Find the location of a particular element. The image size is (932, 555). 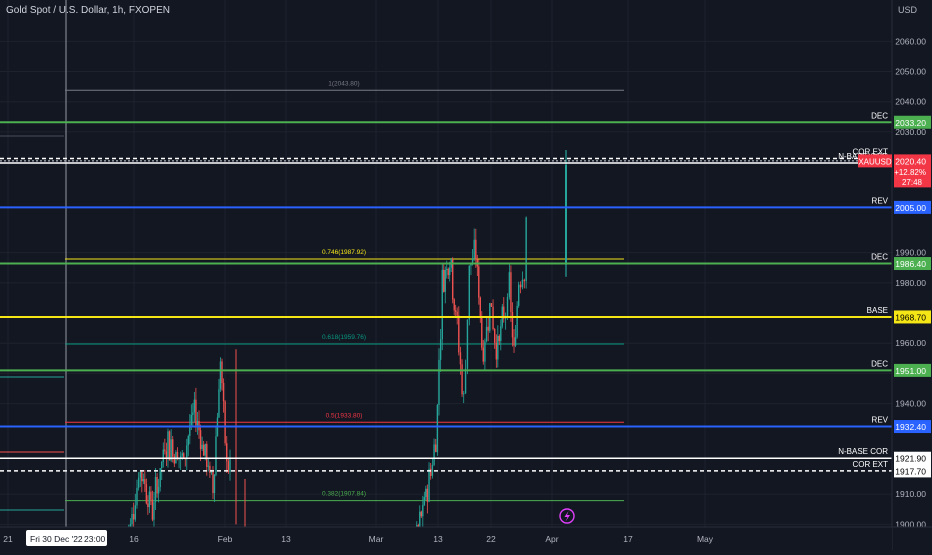

level-price-tag-text: 2005.00 is located at coordinates (910, 208).